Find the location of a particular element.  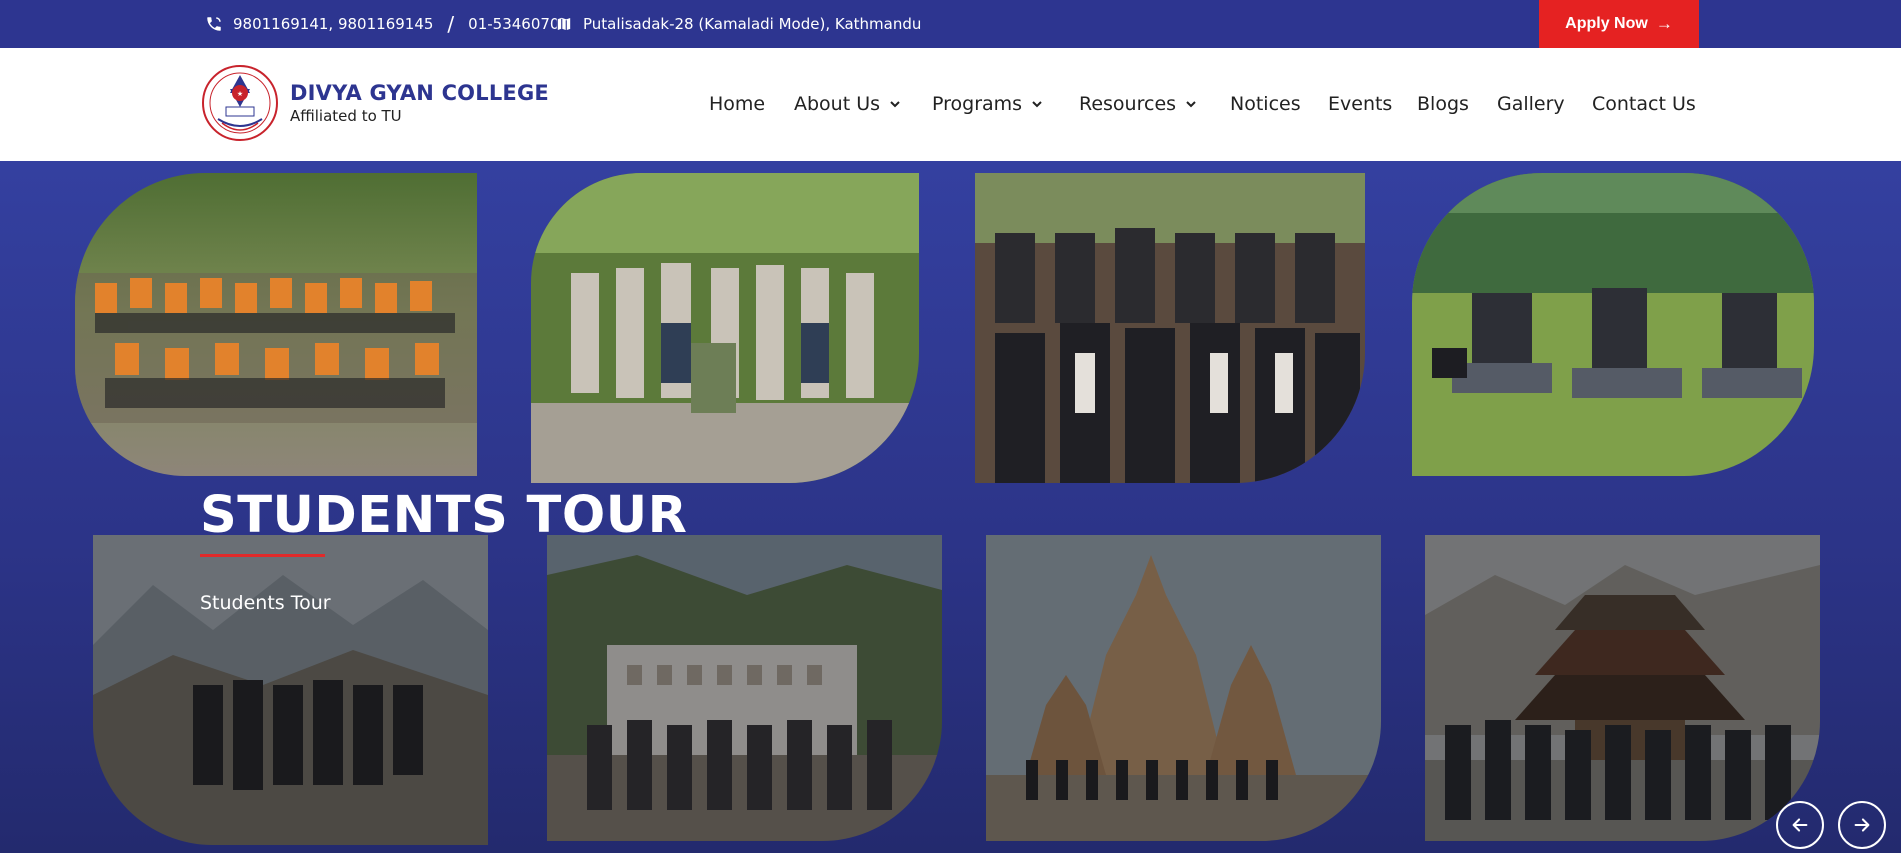

landline-number: 01-5346070 is located at coordinates (513, 24).